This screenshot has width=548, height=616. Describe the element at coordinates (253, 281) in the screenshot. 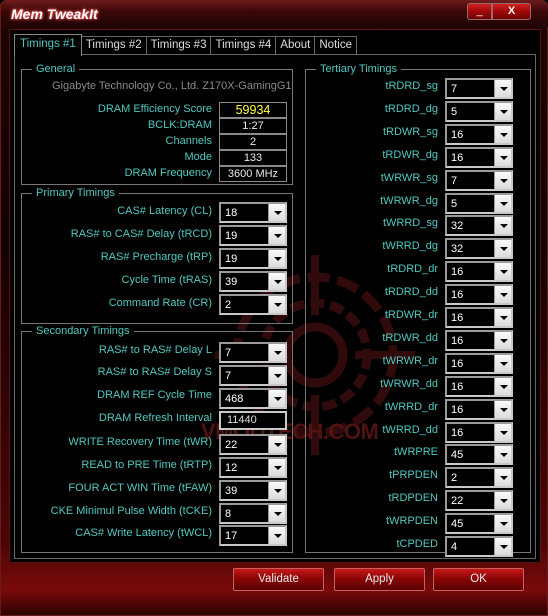

I see `tras-dropdown: 39` at that location.